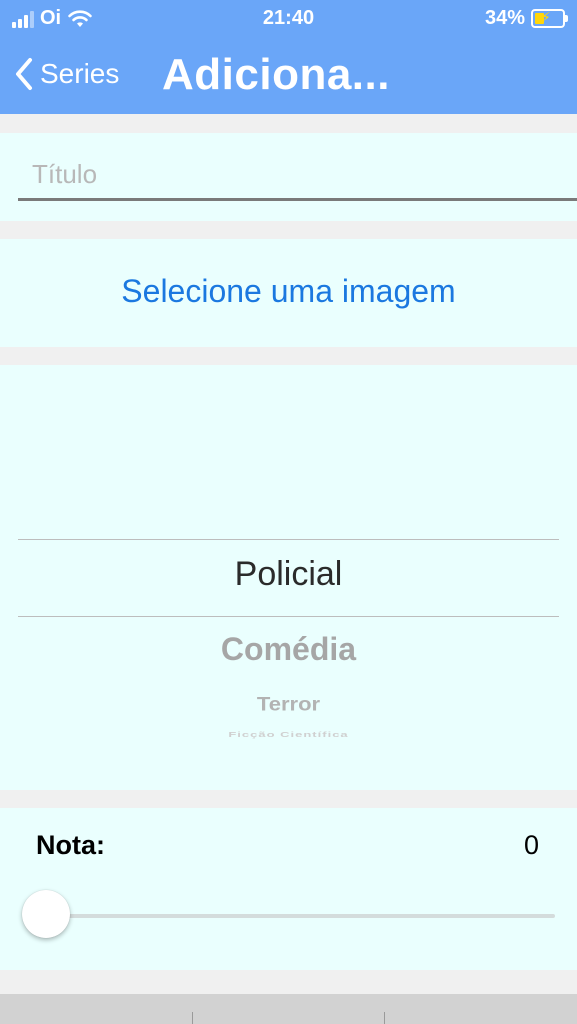 The height and width of the screenshot is (1024, 577). I want to click on title-section, so click(288, 177).